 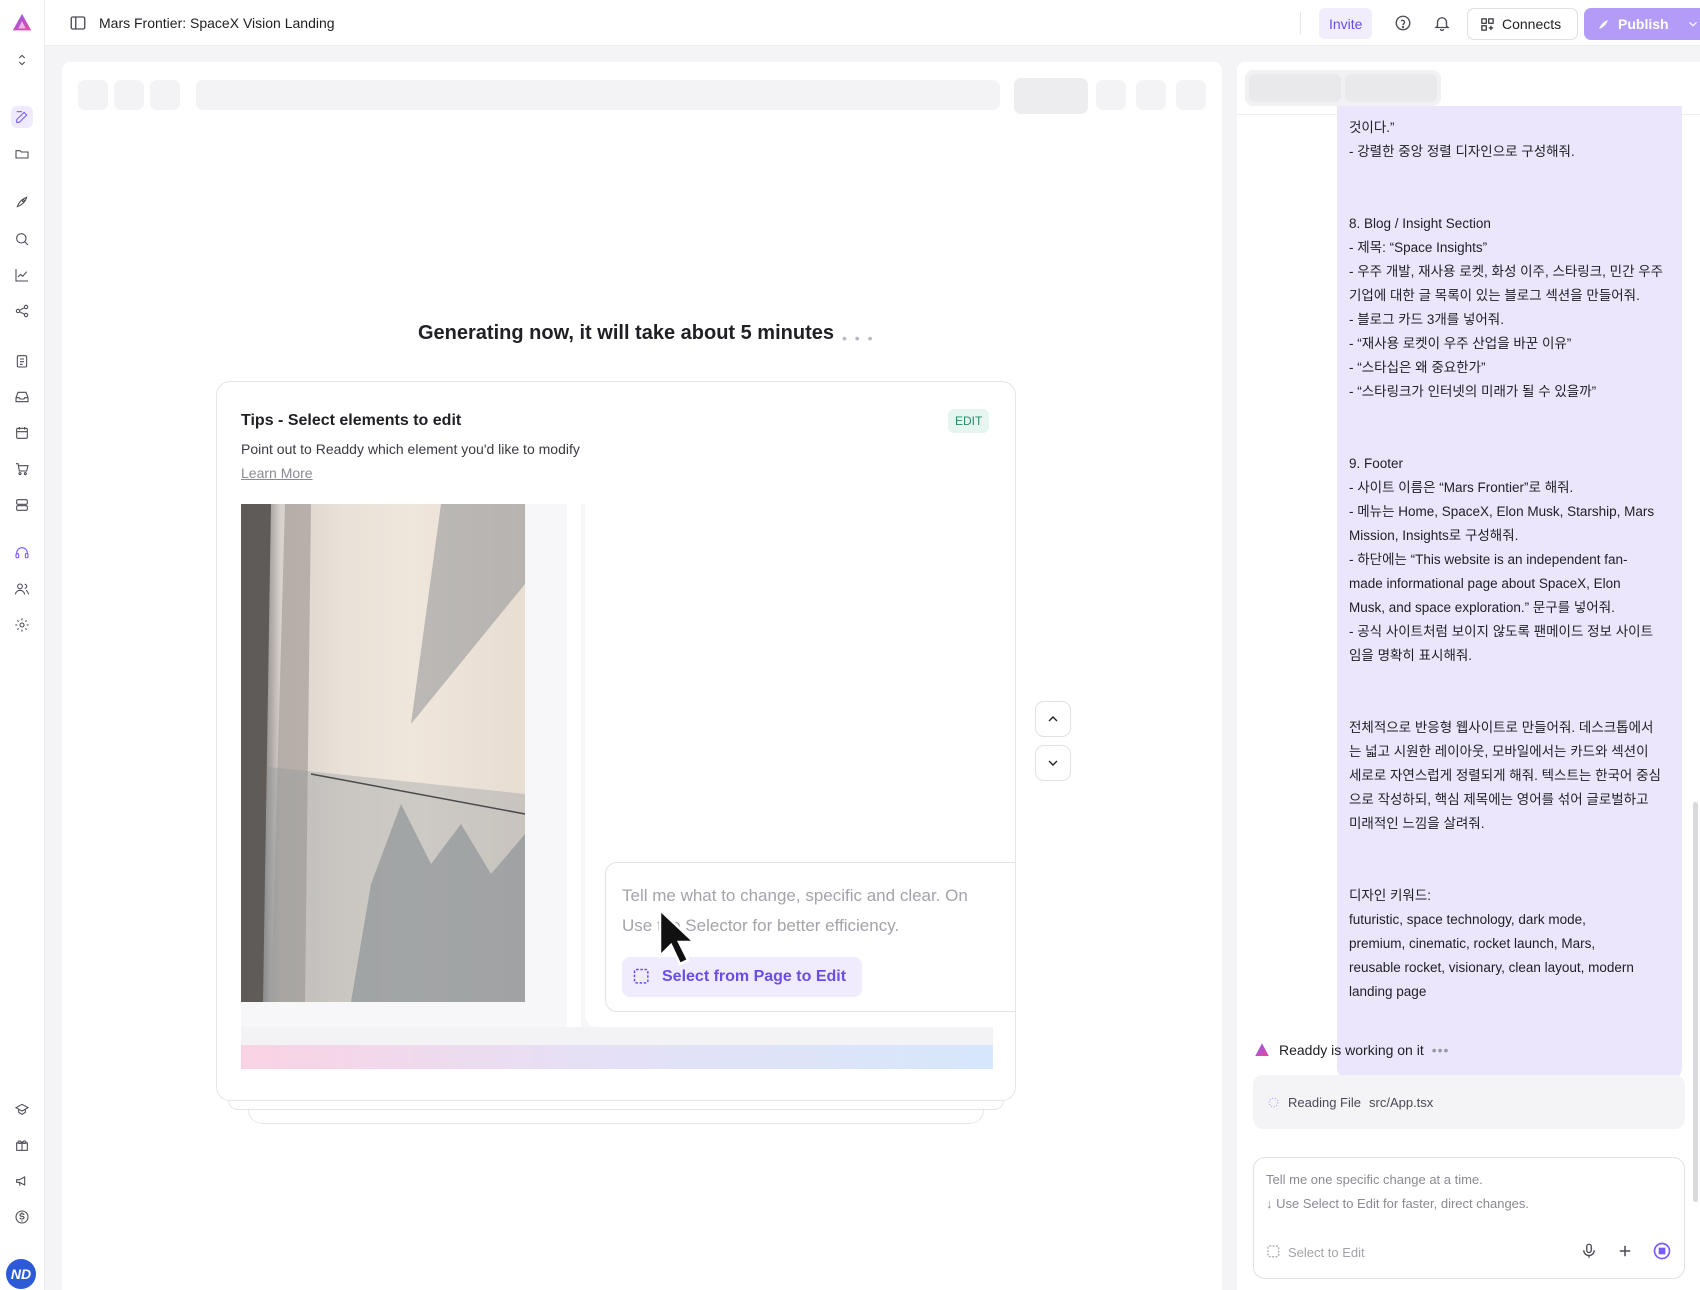 I want to click on chat-scrollbar, so click(x=1695, y=1002).